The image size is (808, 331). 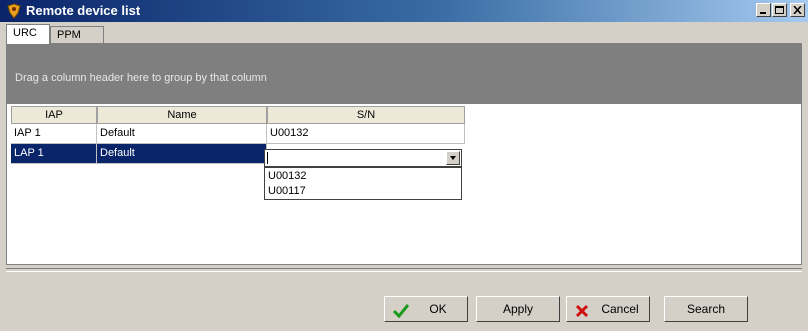 What do you see at coordinates (404, 270) in the screenshot?
I see `footer-divider` at bounding box center [404, 270].